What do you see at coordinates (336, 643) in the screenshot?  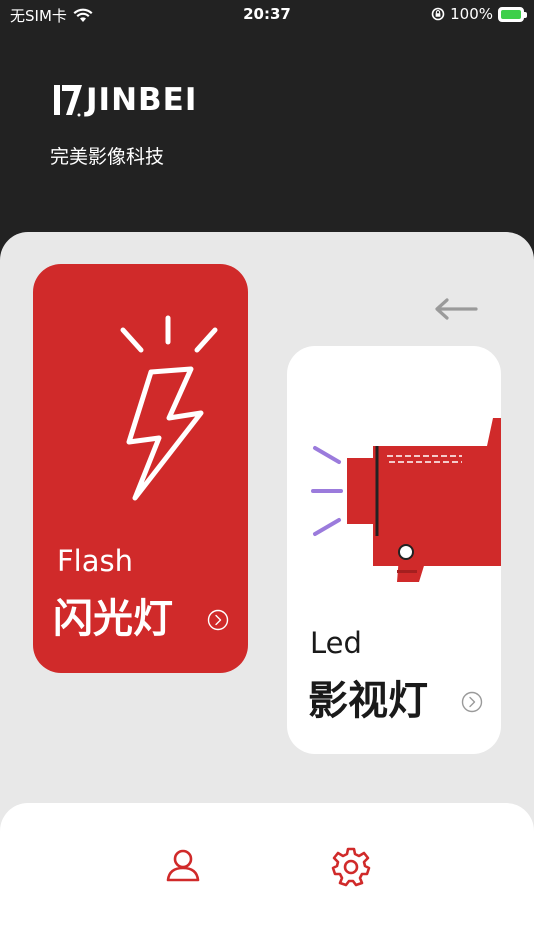 I see `led-title-en: Led` at bounding box center [336, 643].